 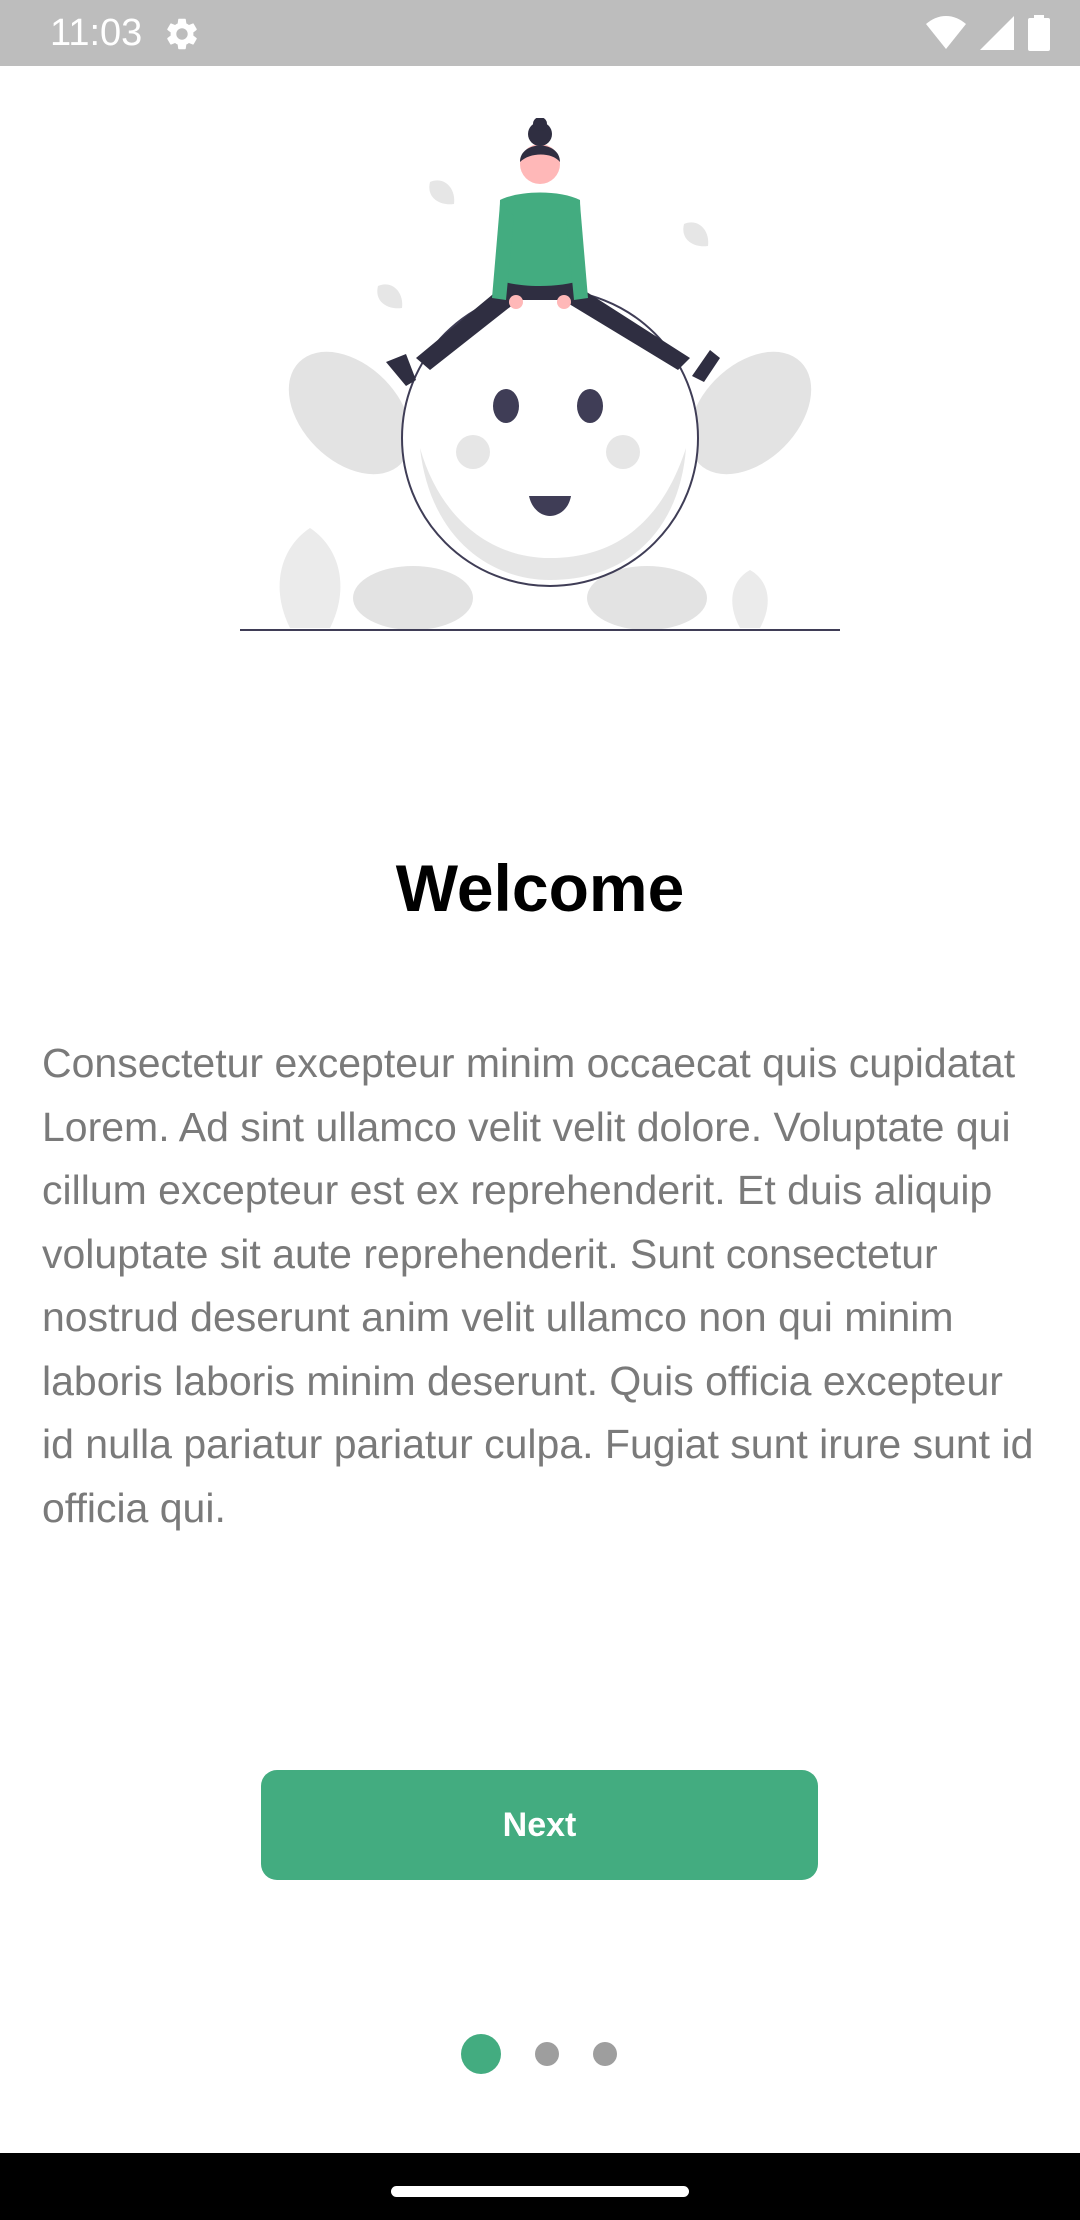 I want to click on person-hand-left, so click(x=516, y=302).